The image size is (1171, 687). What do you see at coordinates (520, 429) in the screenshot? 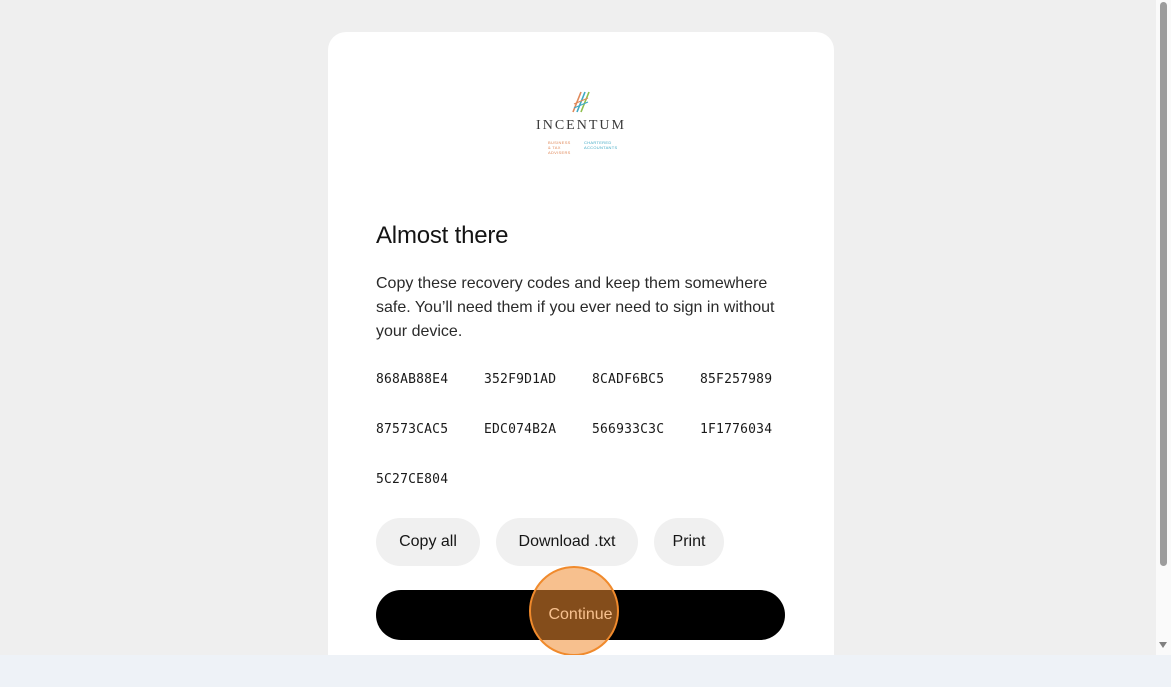
I see `recovery-code: EDC074B2A` at bounding box center [520, 429].